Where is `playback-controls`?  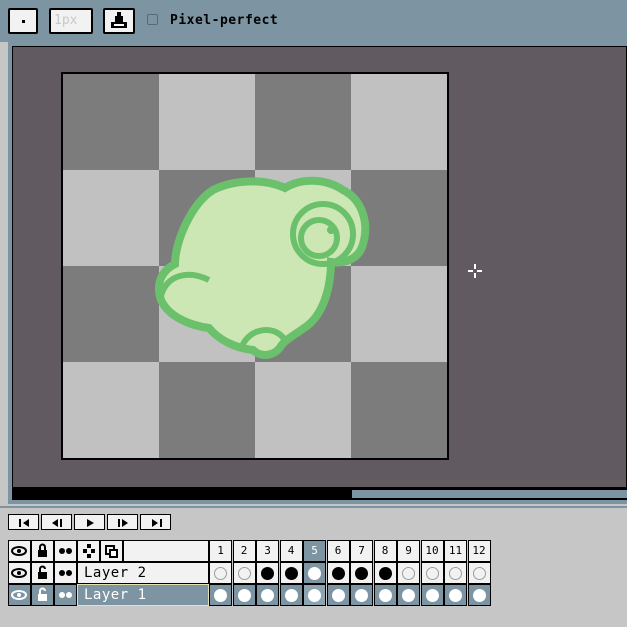 playback-controls is located at coordinates (90, 522).